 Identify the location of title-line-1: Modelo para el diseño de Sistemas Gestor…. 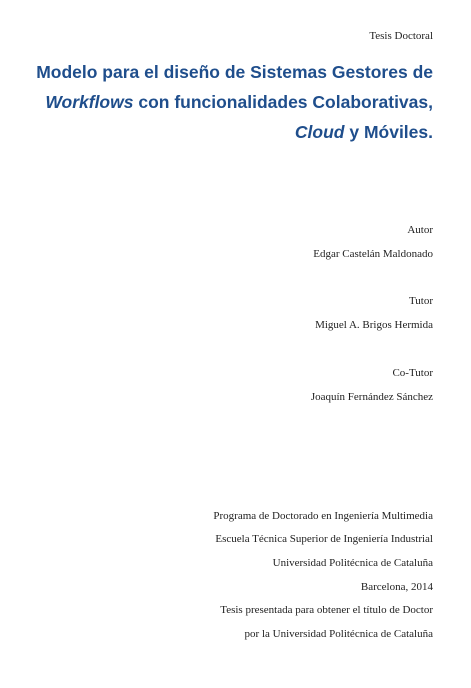
(234, 72).